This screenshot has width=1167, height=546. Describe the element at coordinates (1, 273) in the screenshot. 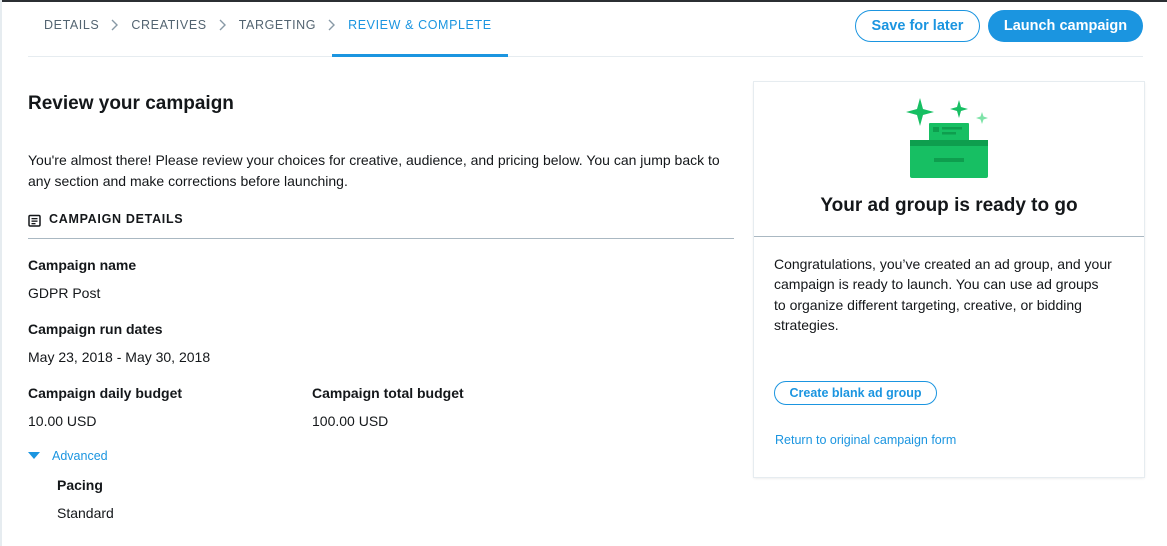

I see `window-left-border` at that location.